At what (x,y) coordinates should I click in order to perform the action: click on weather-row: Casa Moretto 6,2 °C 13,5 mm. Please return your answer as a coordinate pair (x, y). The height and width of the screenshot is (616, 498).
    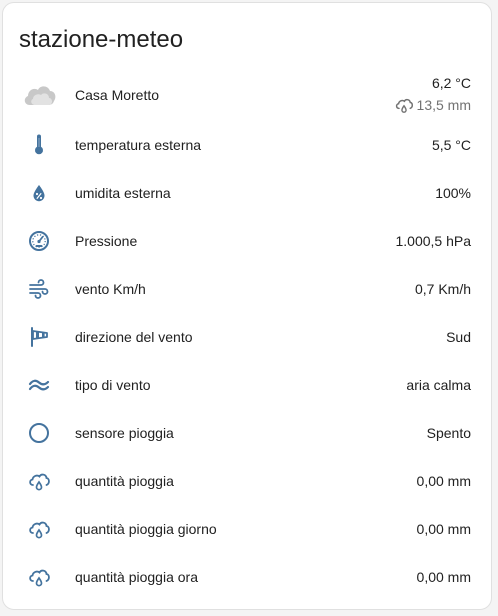
    Looking at the image, I should click on (247, 95).